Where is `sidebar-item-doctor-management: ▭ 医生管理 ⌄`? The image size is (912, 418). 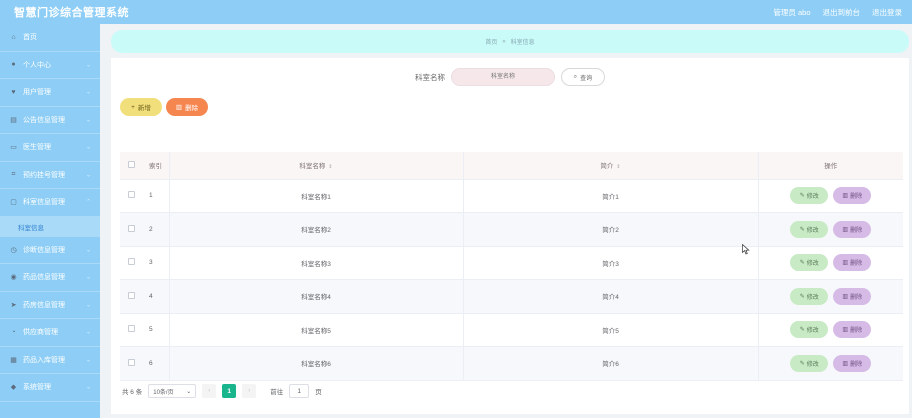
sidebar-item-doctor-management: ▭ 医生管理 ⌄ is located at coordinates (50, 148).